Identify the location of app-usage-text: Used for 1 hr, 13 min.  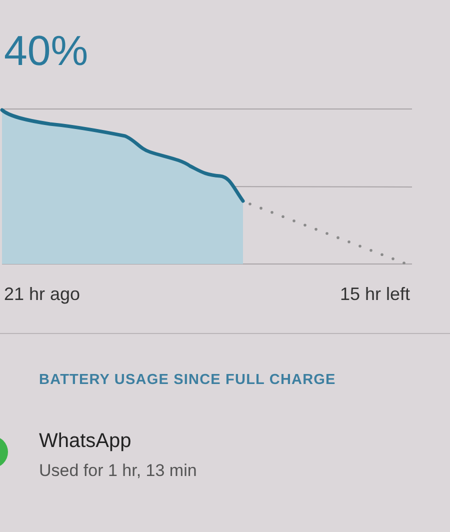
(118, 471).